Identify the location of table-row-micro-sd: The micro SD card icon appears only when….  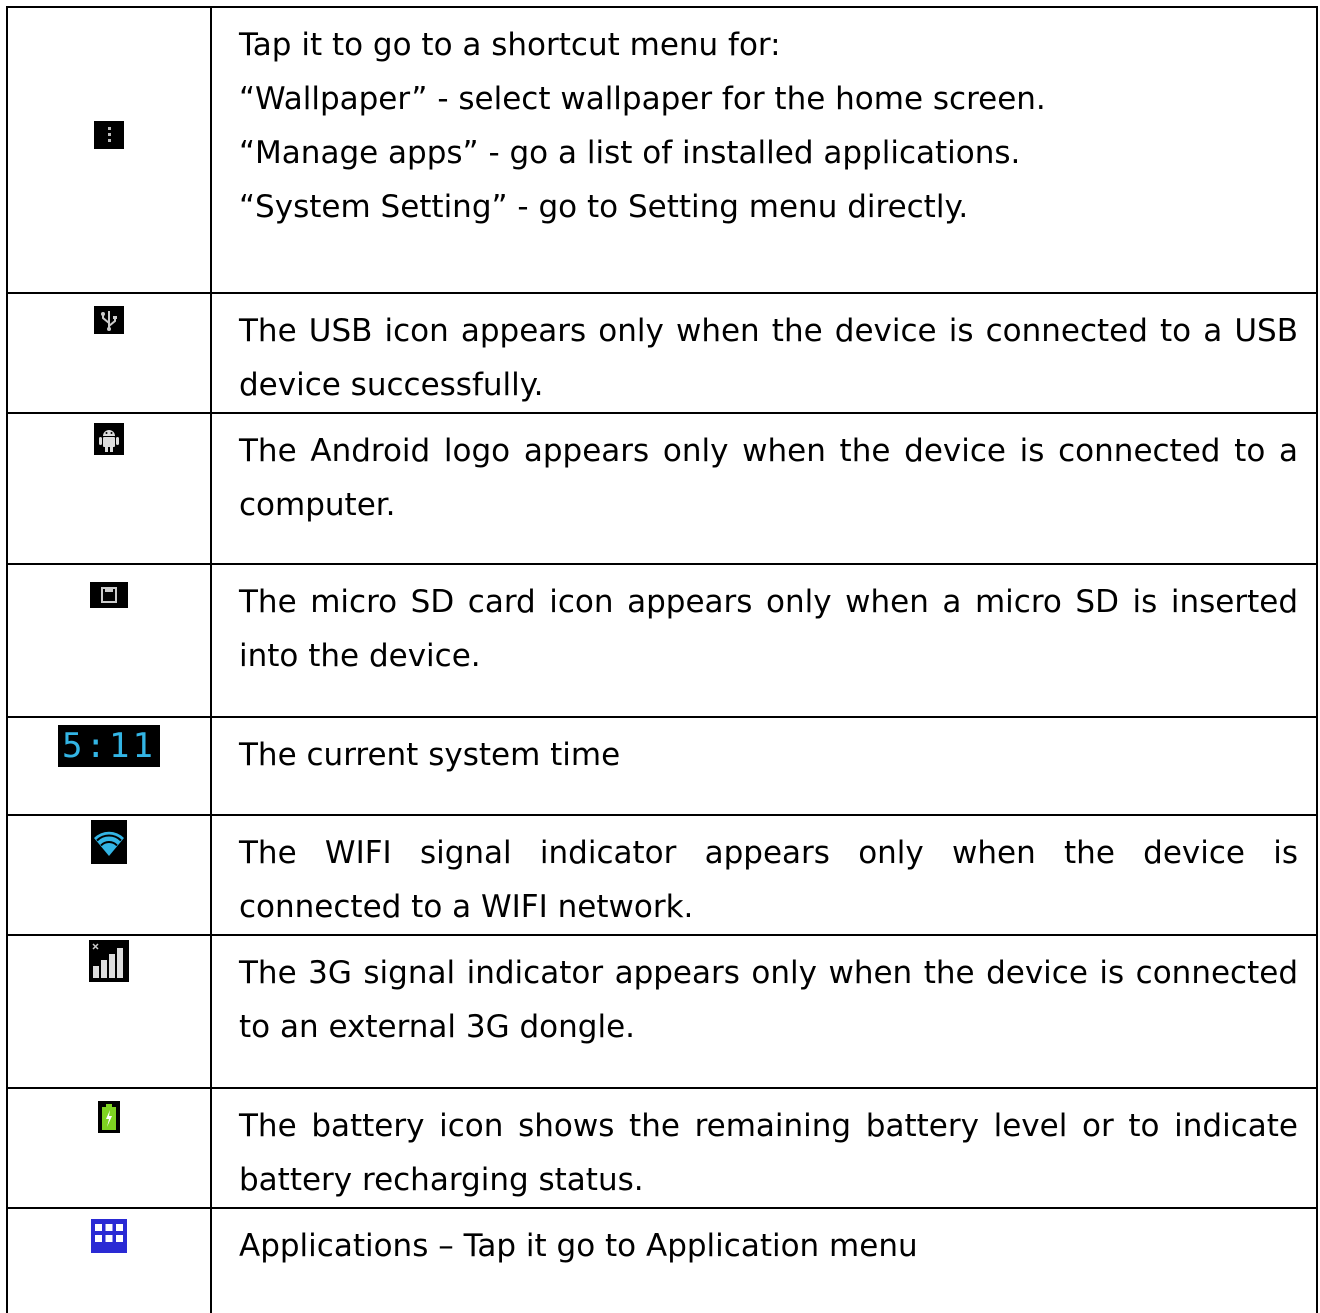
(662, 640).